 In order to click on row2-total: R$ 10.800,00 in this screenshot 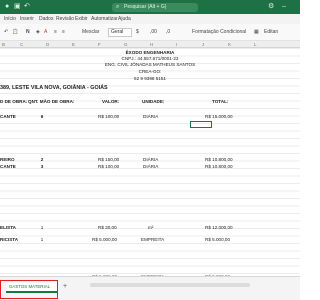, I will do `click(219, 159)`.